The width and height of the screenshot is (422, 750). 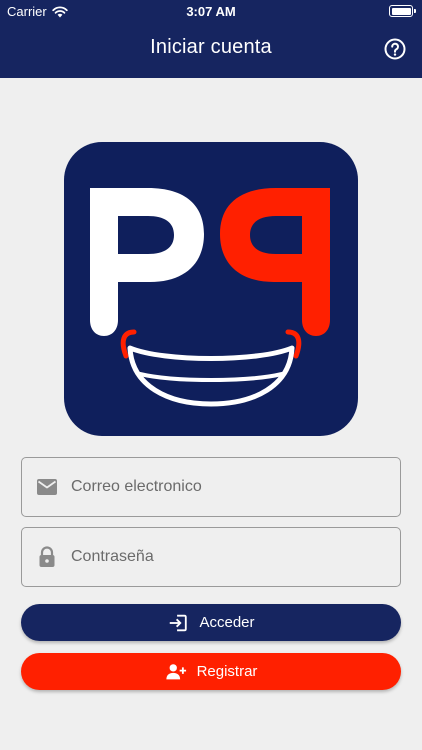 What do you see at coordinates (179, 622) in the screenshot?
I see `login-icon` at bounding box center [179, 622].